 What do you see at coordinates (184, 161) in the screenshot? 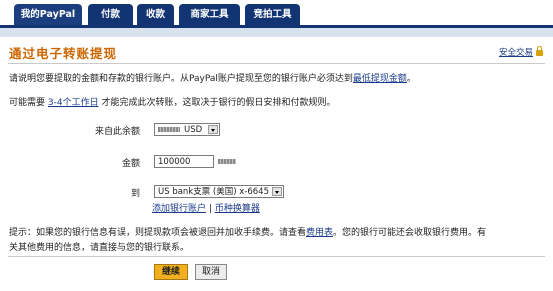
I see `amount-input: 100000` at bounding box center [184, 161].